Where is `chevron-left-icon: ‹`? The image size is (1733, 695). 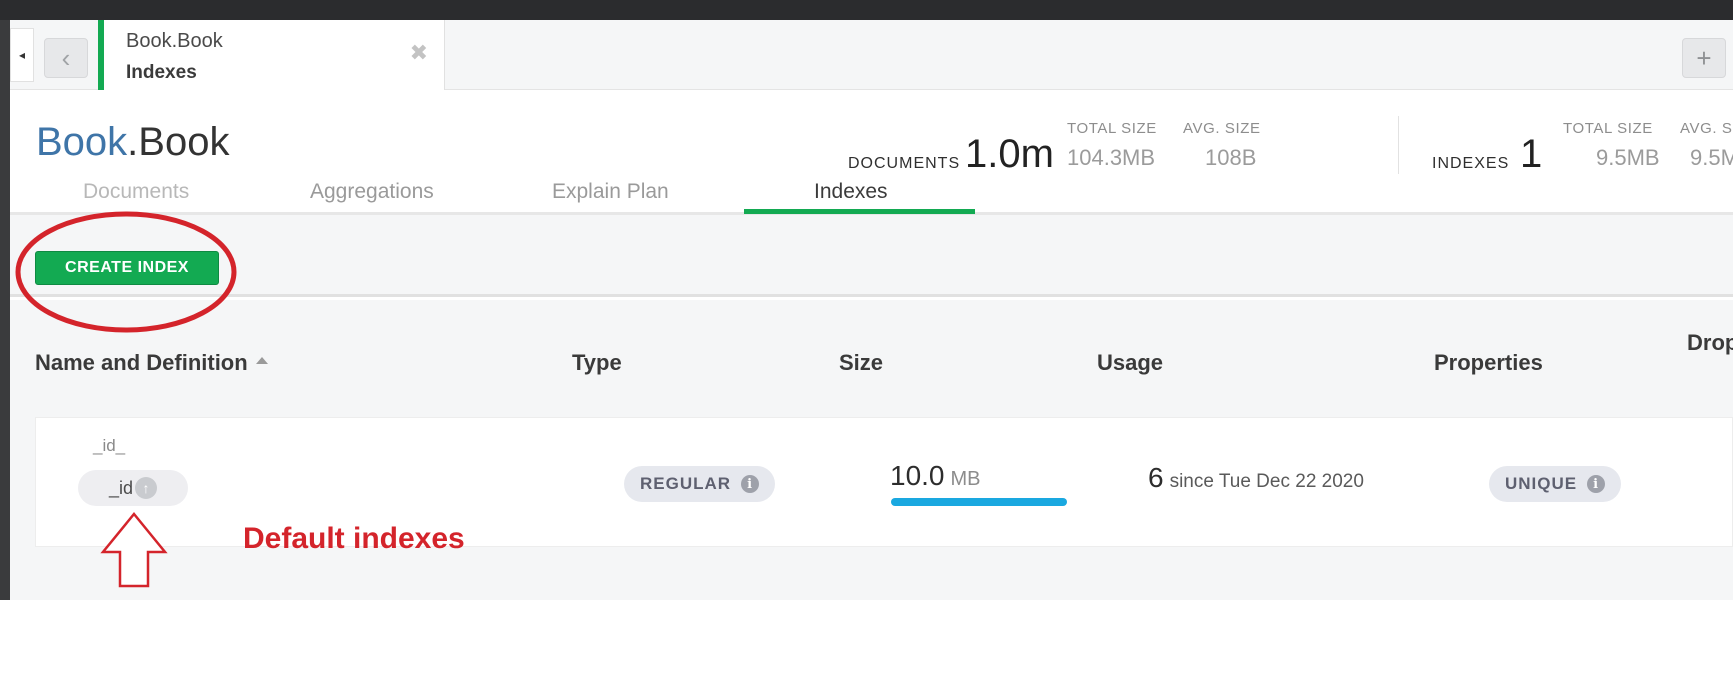
chevron-left-icon: ‹ is located at coordinates (66, 57).